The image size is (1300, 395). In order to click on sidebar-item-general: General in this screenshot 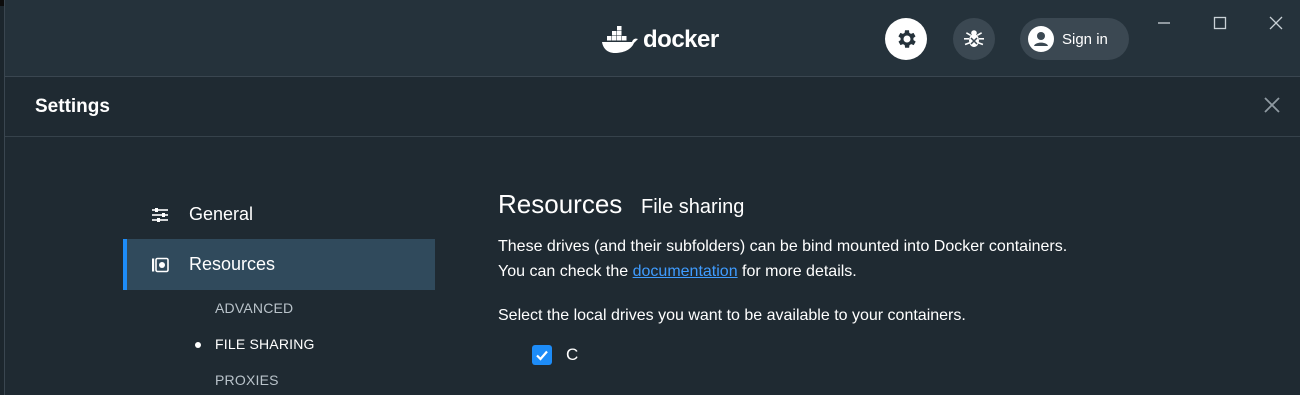, I will do `click(279, 214)`.